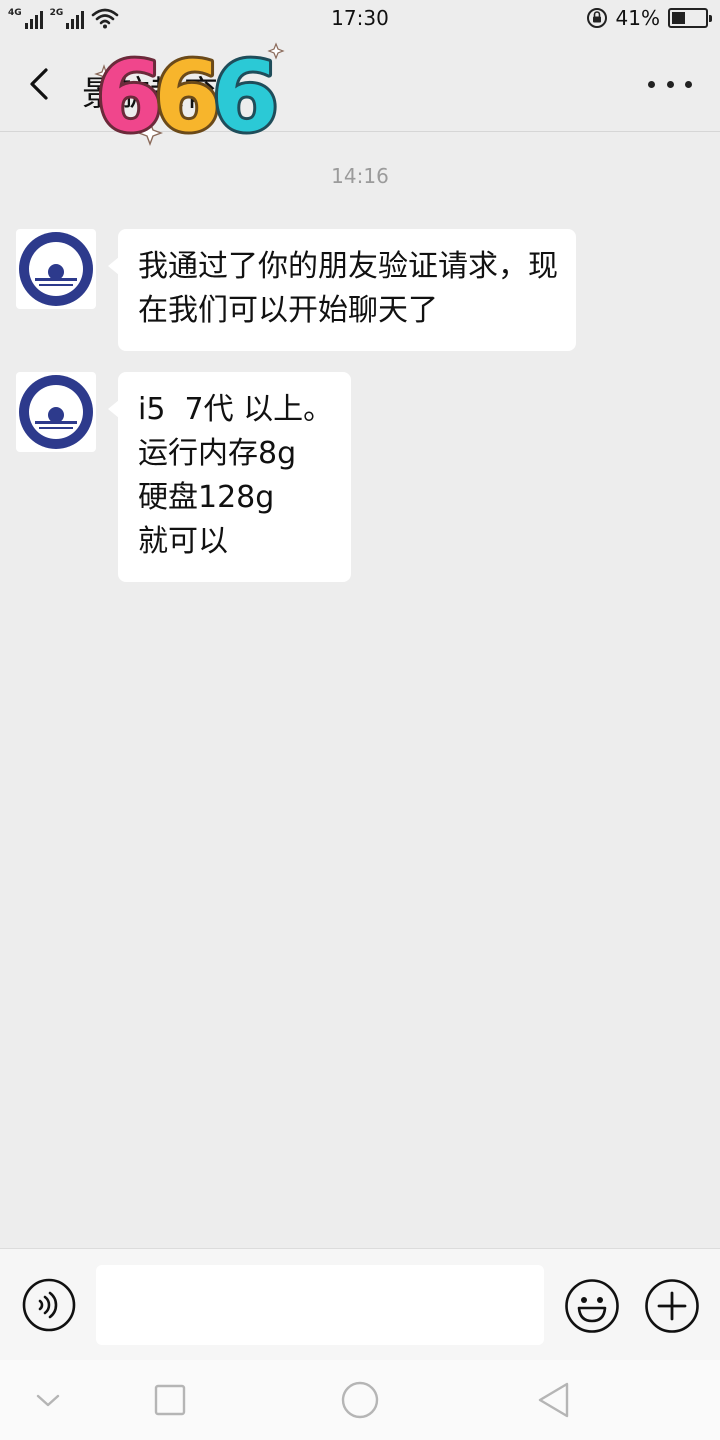 The image size is (720, 1440). Describe the element at coordinates (678, 18) in the screenshot. I see `battery-fill` at that location.